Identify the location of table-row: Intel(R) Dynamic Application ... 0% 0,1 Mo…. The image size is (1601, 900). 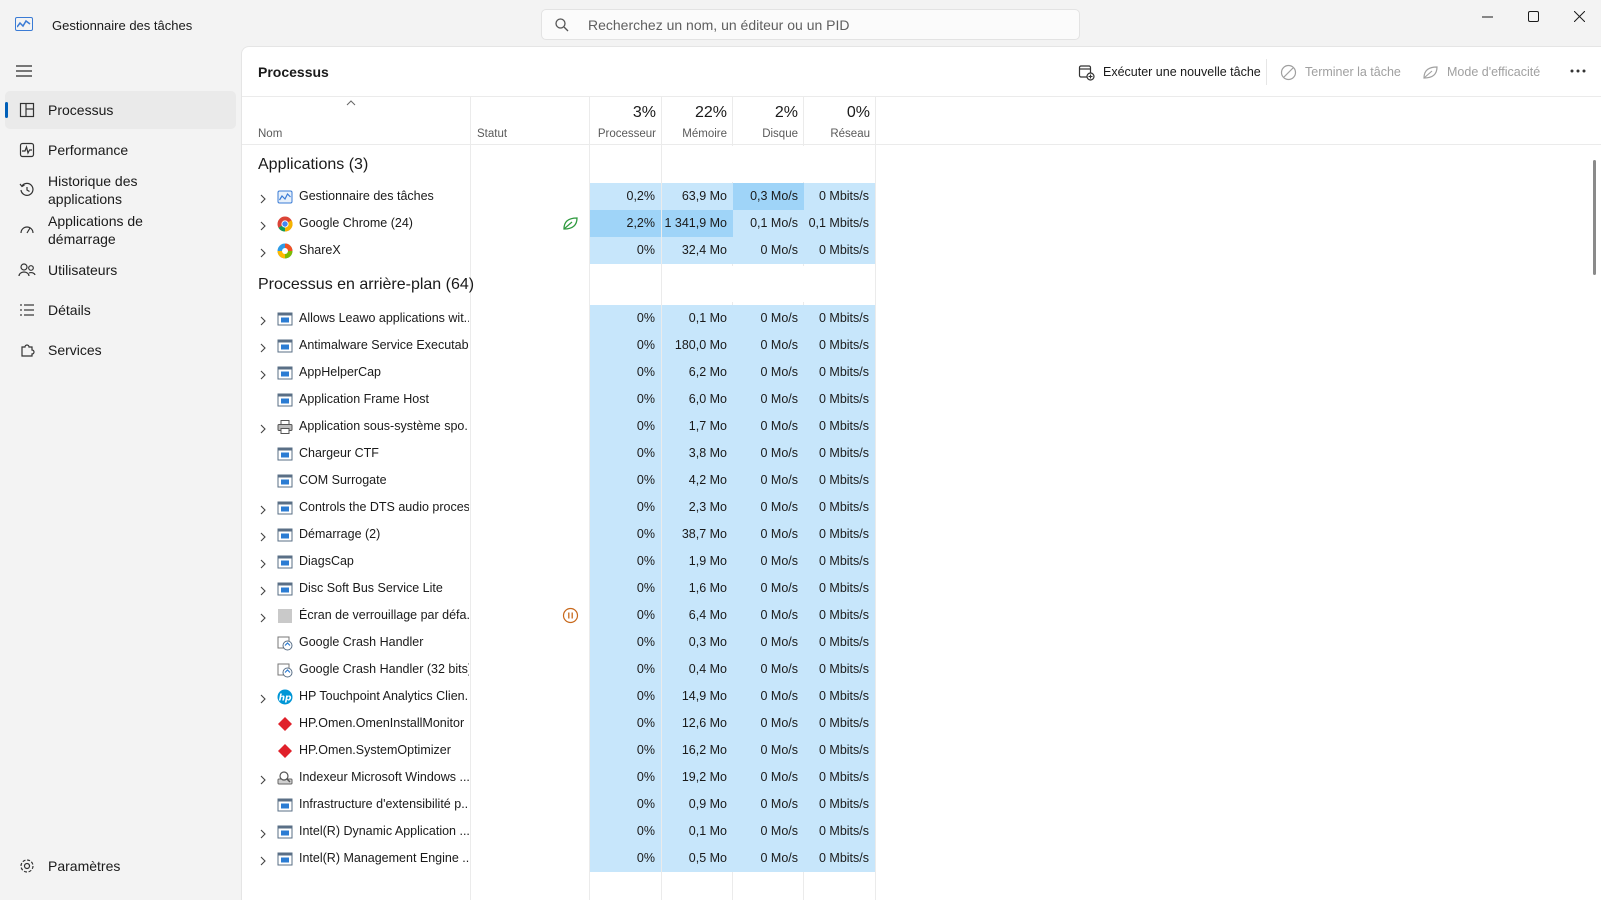
(921, 831).